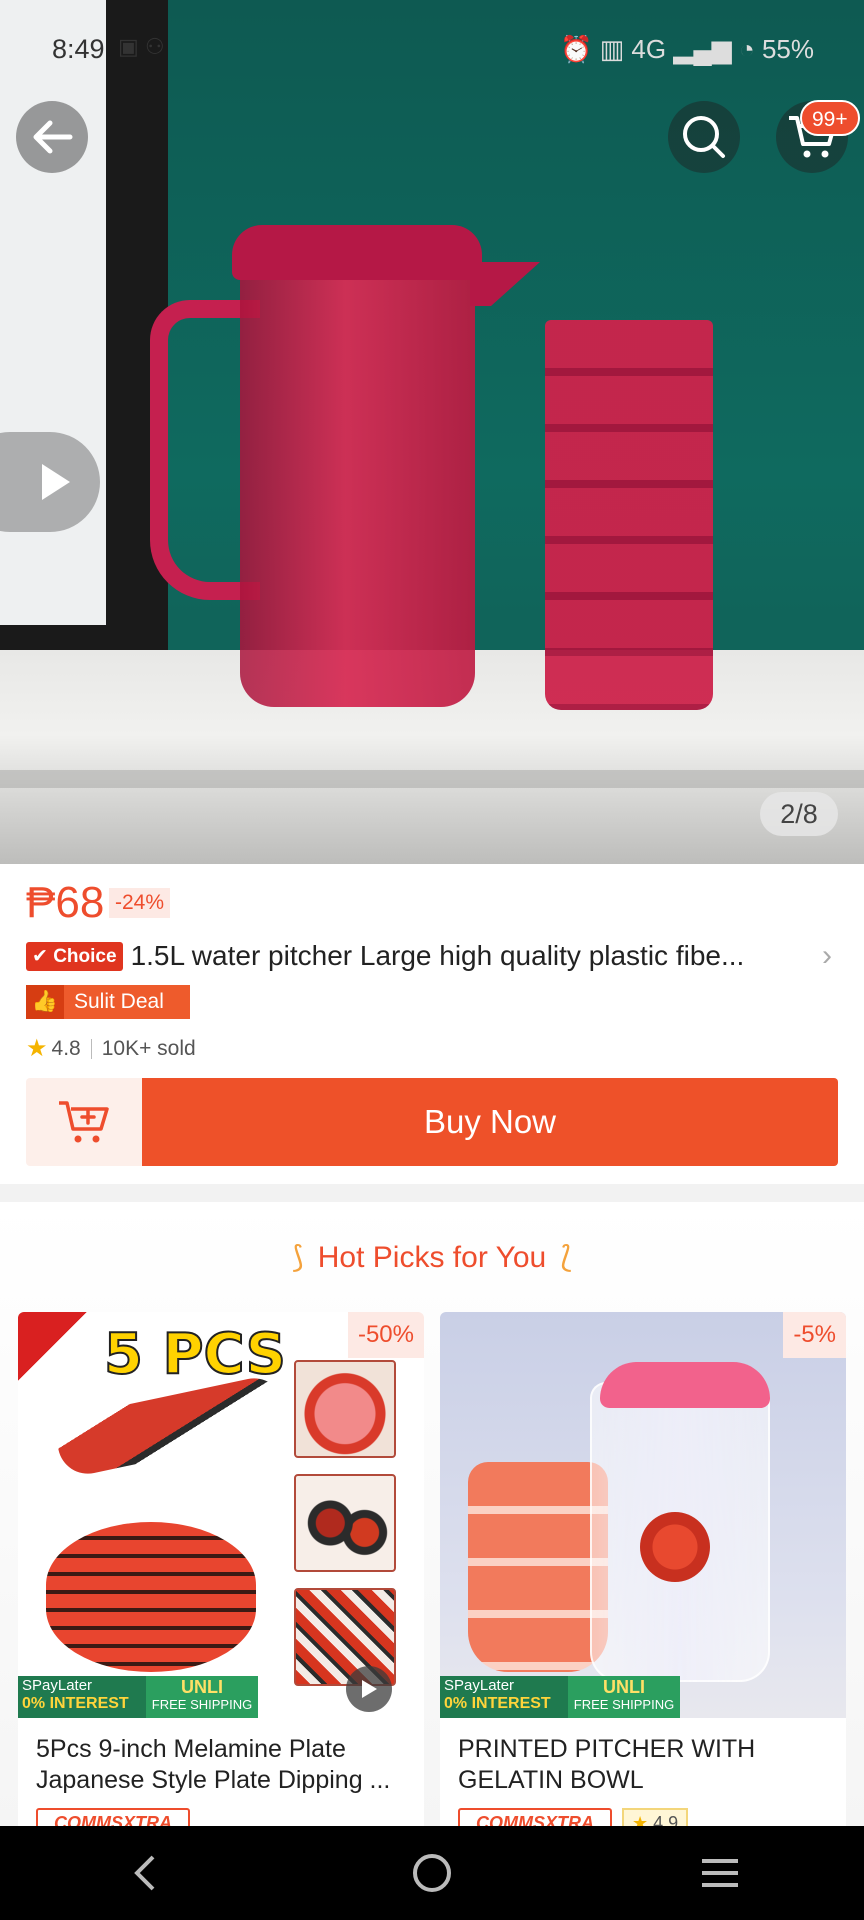  What do you see at coordinates (141, 46) in the screenshot?
I see `notification-icons: ▣ ⚇` at bounding box center [141, 46].